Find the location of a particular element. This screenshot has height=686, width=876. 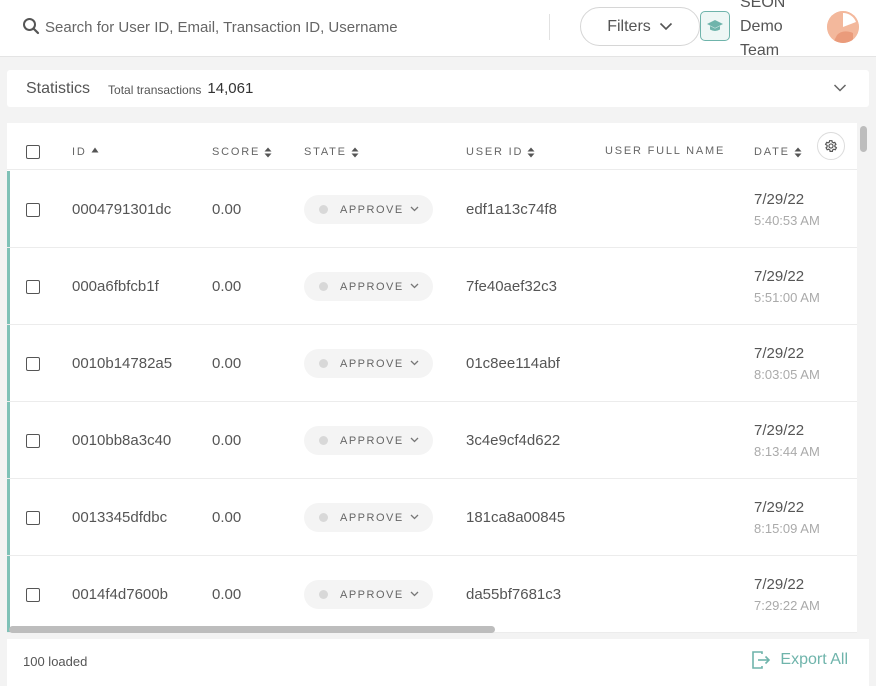

export-icon is located at coordinates (761, 660).